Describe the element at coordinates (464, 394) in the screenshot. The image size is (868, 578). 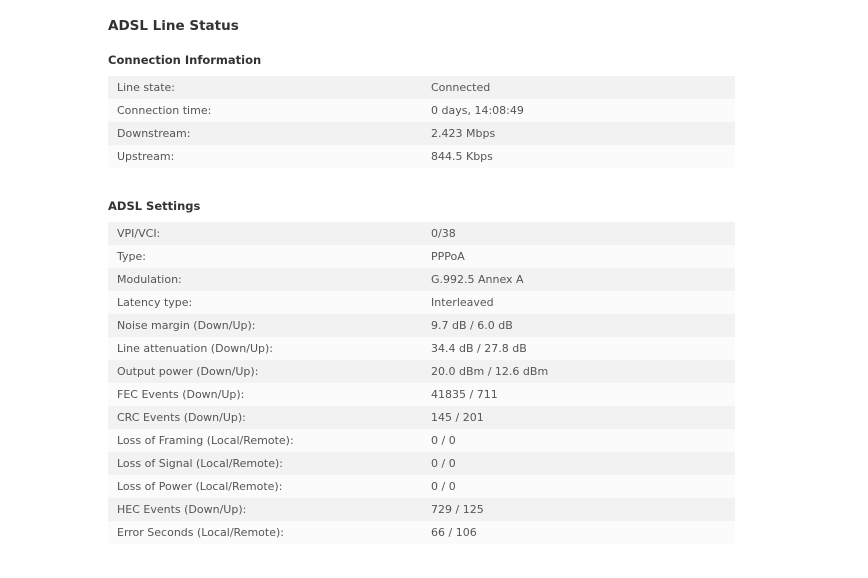
I see `row-value: 41835 / 711` at that location.